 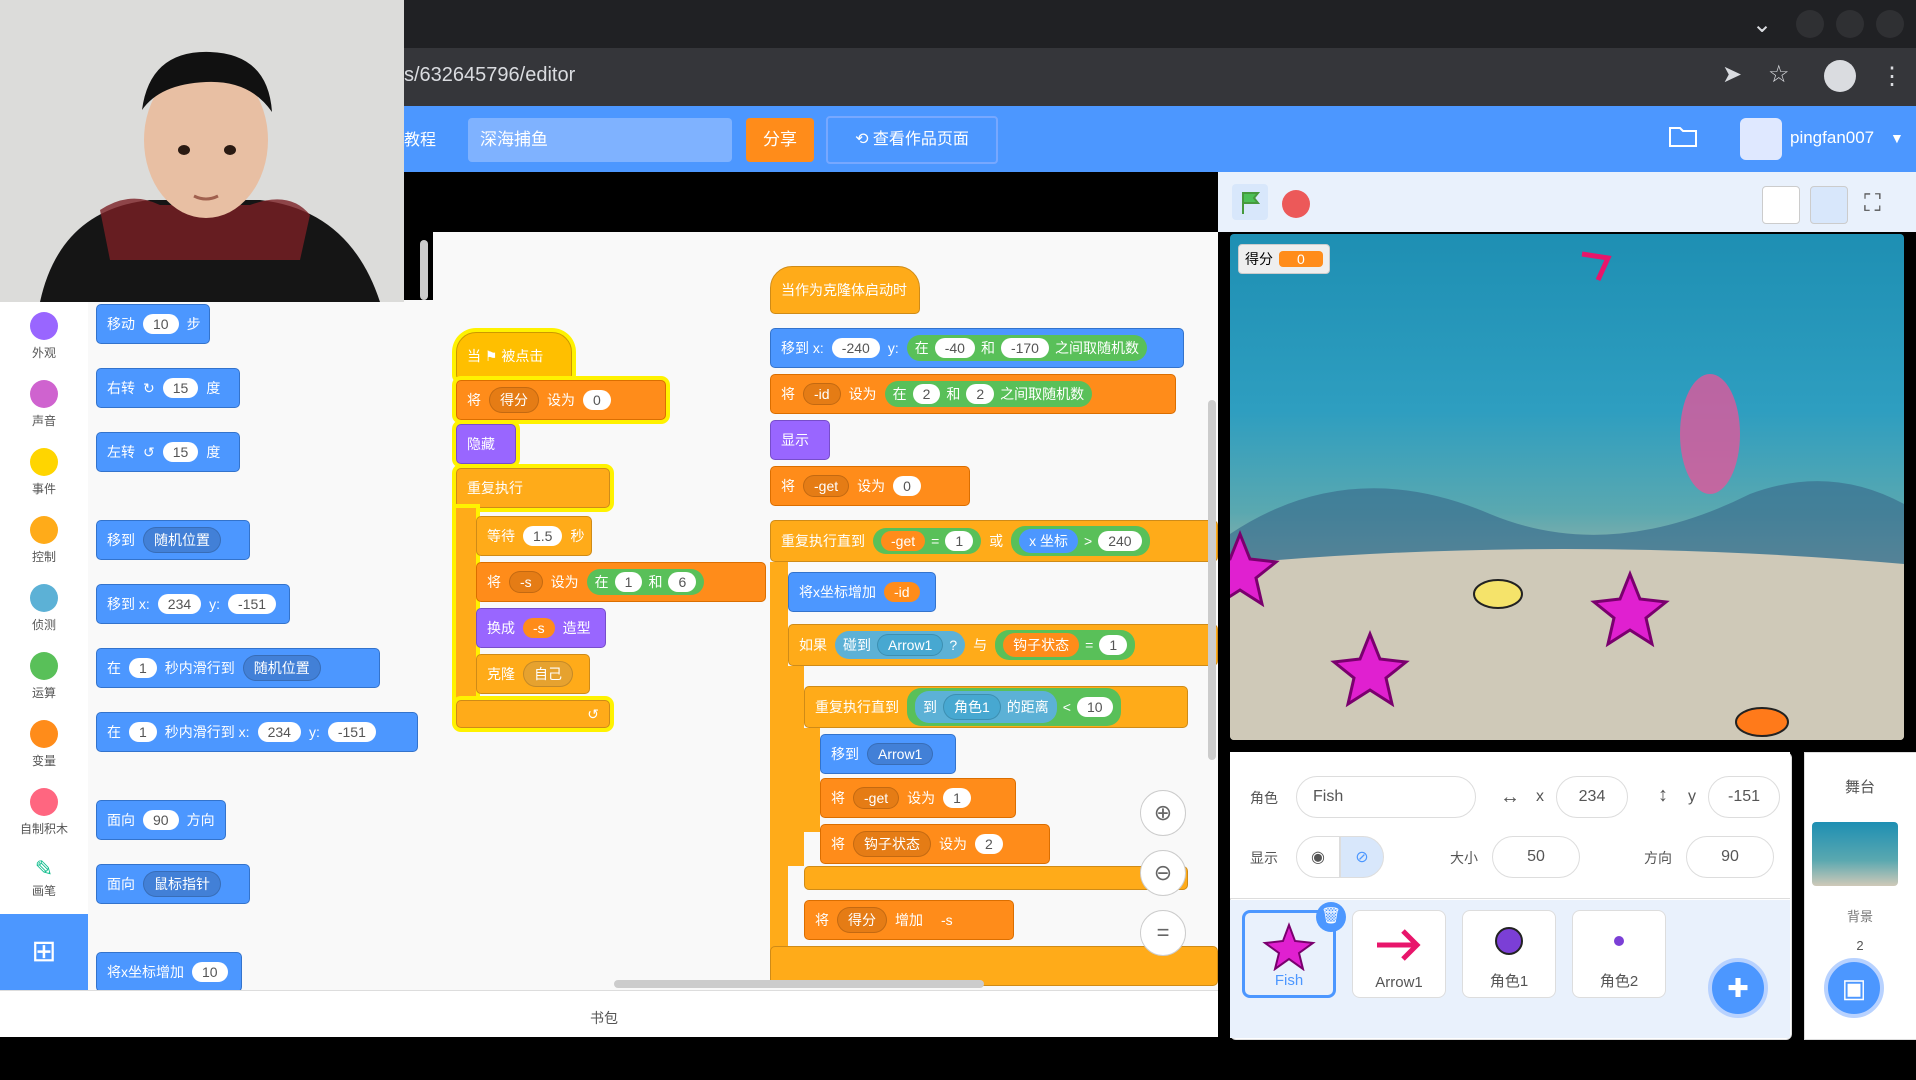 I want to click on size-label: 大小, so click(x=1464, y=858).